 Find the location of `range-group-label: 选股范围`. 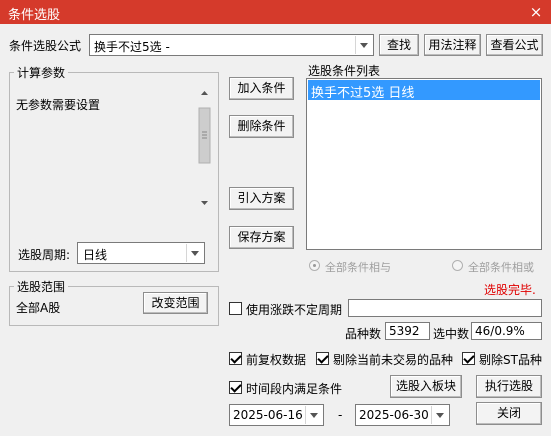

range-group-label: 选股范围 is located at coordinates (41, 286).